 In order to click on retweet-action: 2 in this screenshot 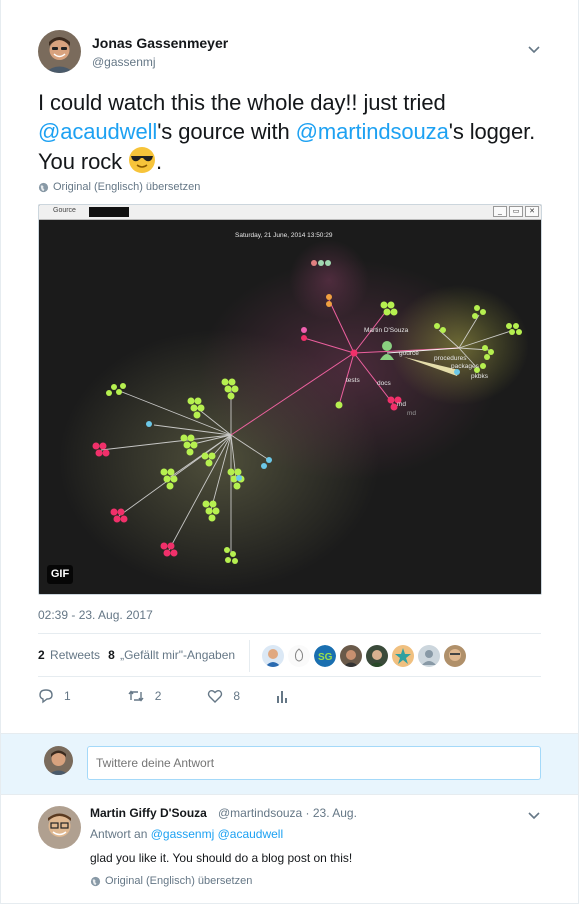, I will do `click(144, 696)`.